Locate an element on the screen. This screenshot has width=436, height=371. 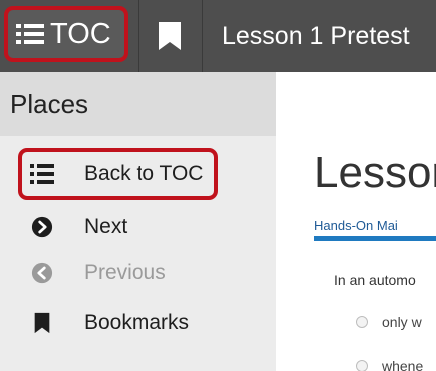
back-to-toc-label: Back to TOC is located at coordinates (144, 173).